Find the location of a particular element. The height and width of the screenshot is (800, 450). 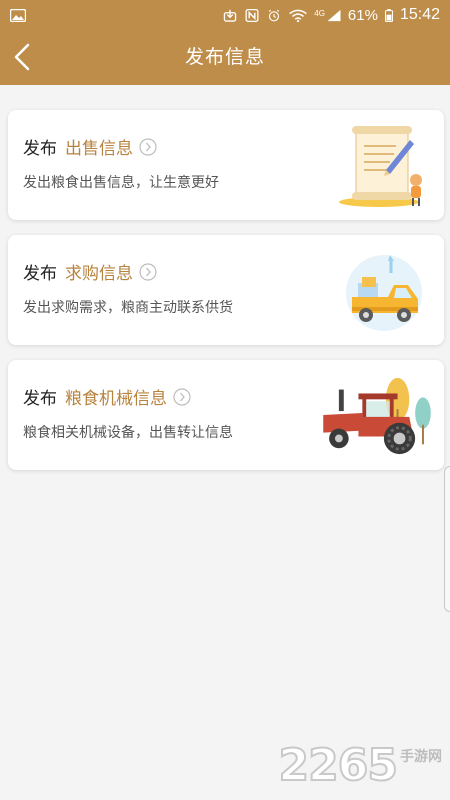

card-kind: 求购信息 is located at coordinates (99, 274).